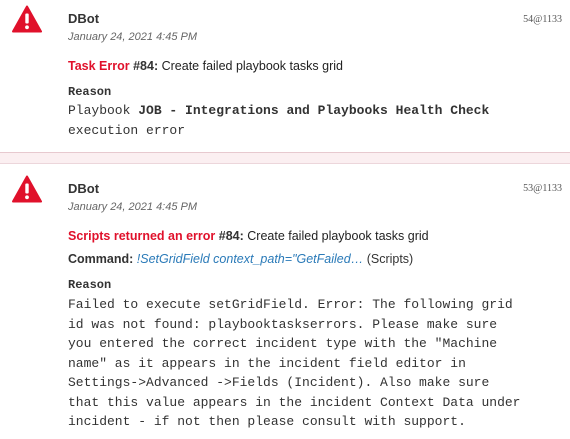 This screenshot has height=439, width=570. Describe the element at coordinates (101, 259) in the screenshot. I see `command-label: Command:` at that location.